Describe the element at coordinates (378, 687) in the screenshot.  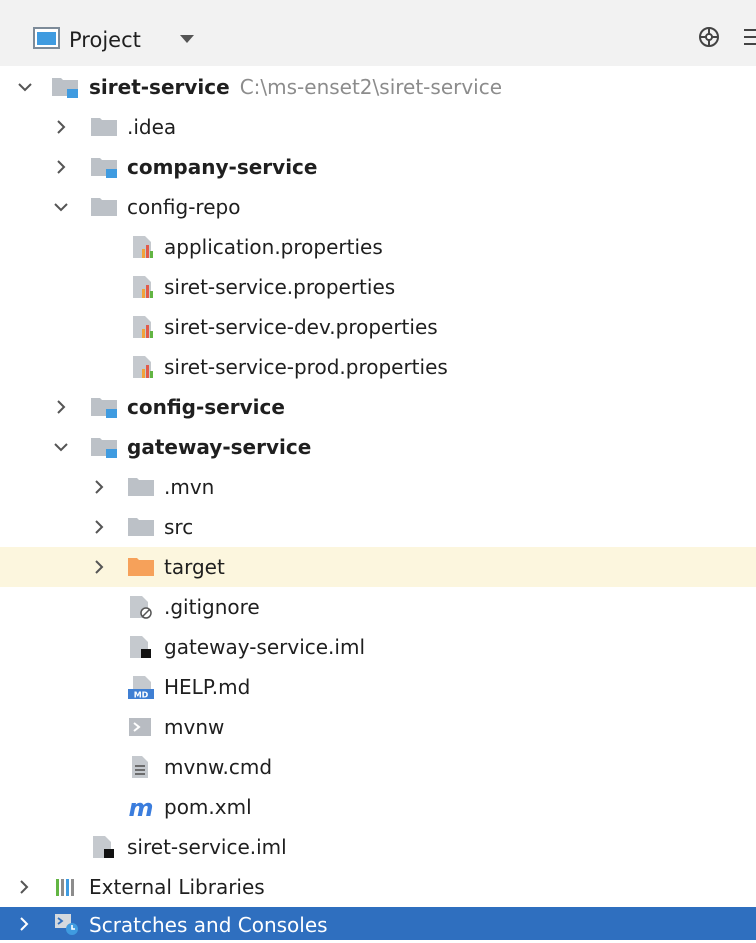
I see `tree-node-help-md: MD HELP.md` at that location.